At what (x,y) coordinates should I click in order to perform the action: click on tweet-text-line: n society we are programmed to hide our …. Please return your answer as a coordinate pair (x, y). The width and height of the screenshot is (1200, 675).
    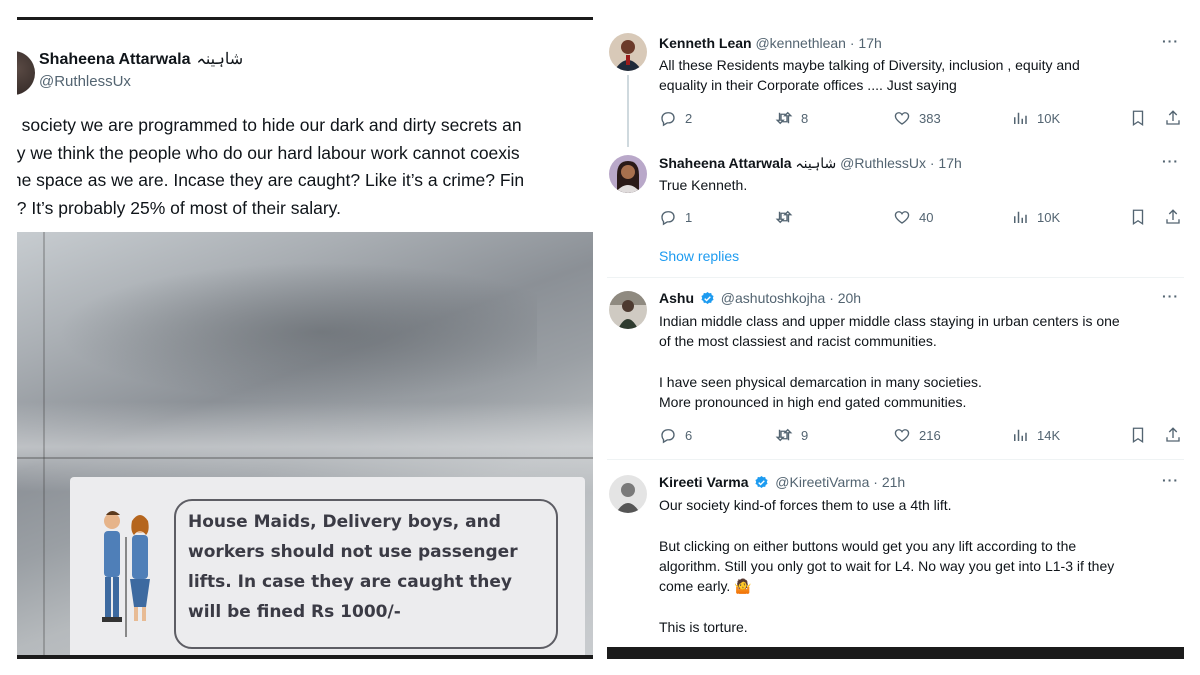
    Looking at the image, I should click on (269, 125).